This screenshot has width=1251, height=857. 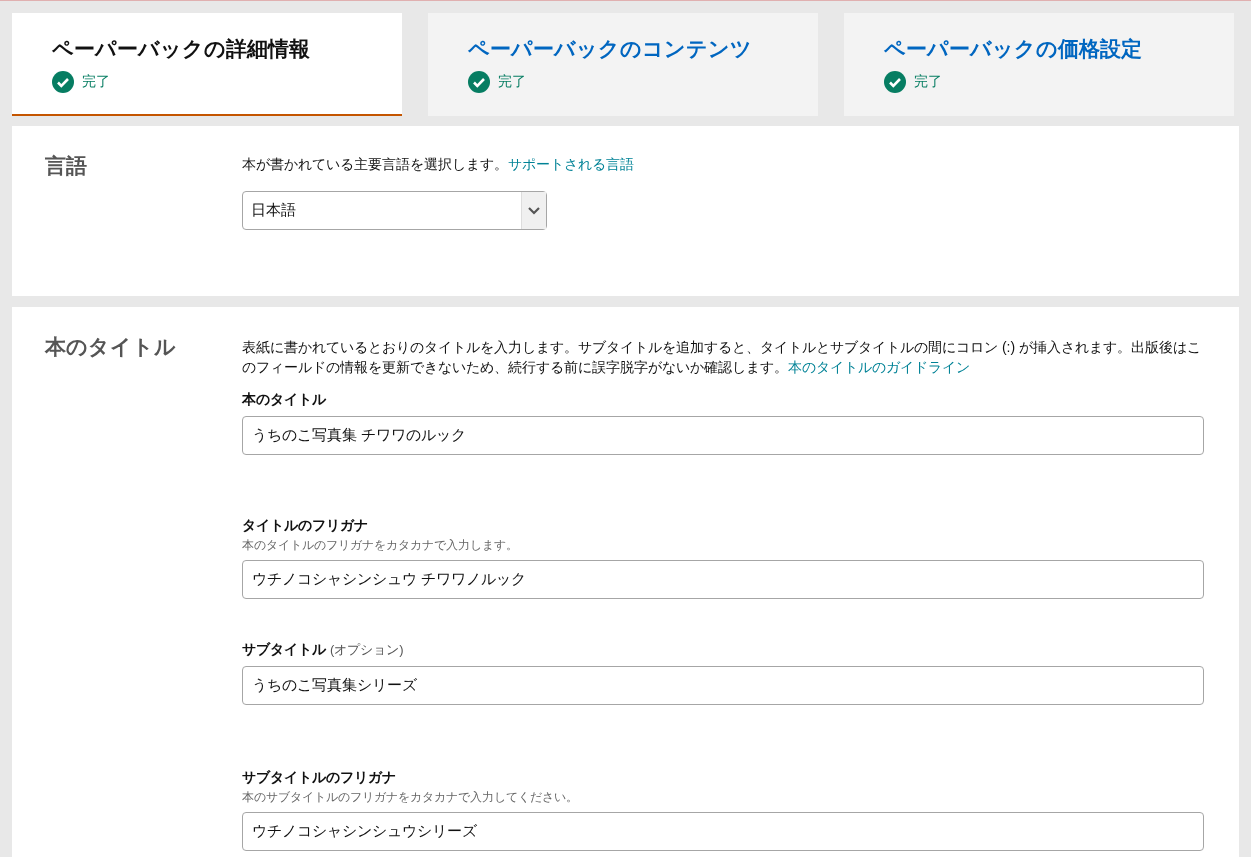 What do you see at coordinates (380, 545) in the screenshot?
I see `hint-text: 本のタイトルのフリガナをカタカナで入力します。` at bounding box center [380, 545].